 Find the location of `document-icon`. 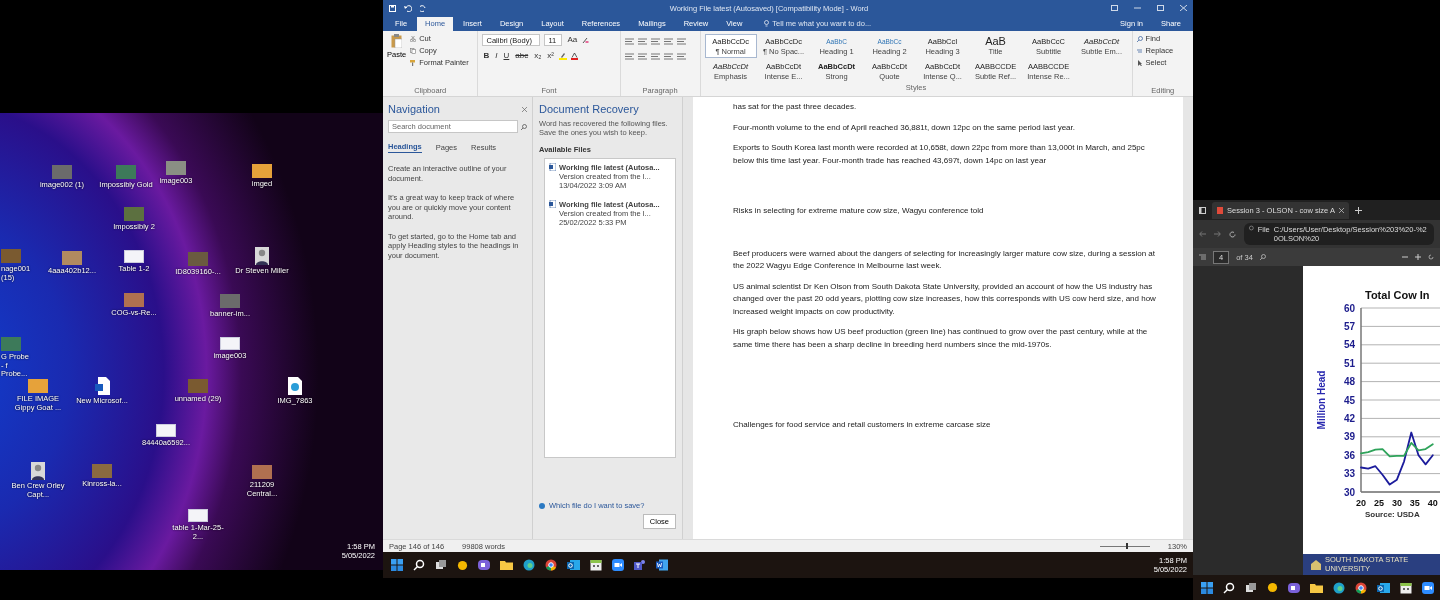

document-icon is located at coordinates (552, 204).